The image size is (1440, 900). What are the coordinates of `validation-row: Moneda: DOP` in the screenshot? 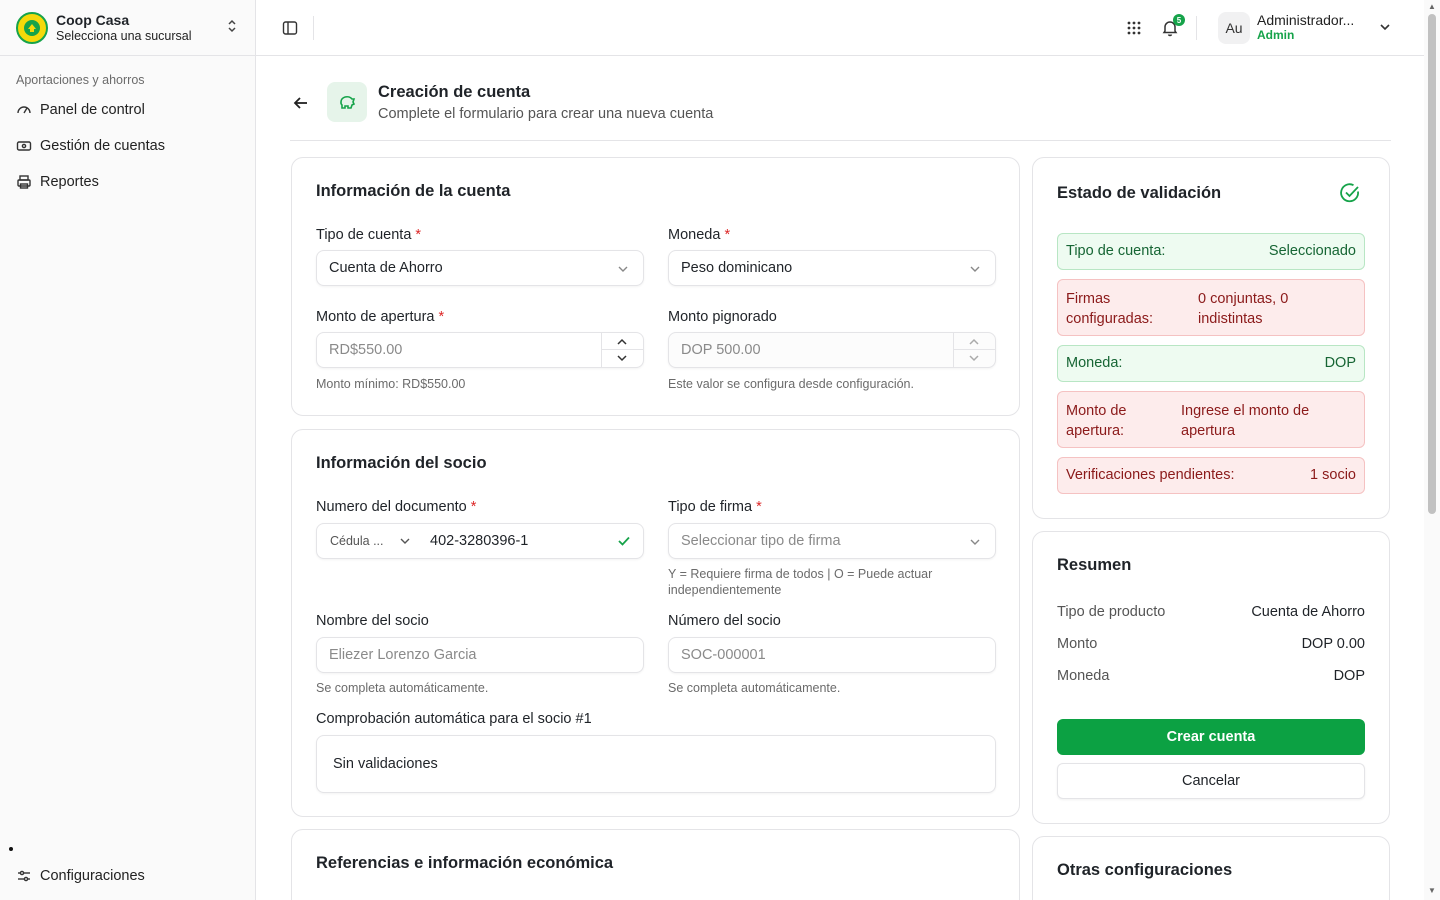 It's located at (1211, 363).